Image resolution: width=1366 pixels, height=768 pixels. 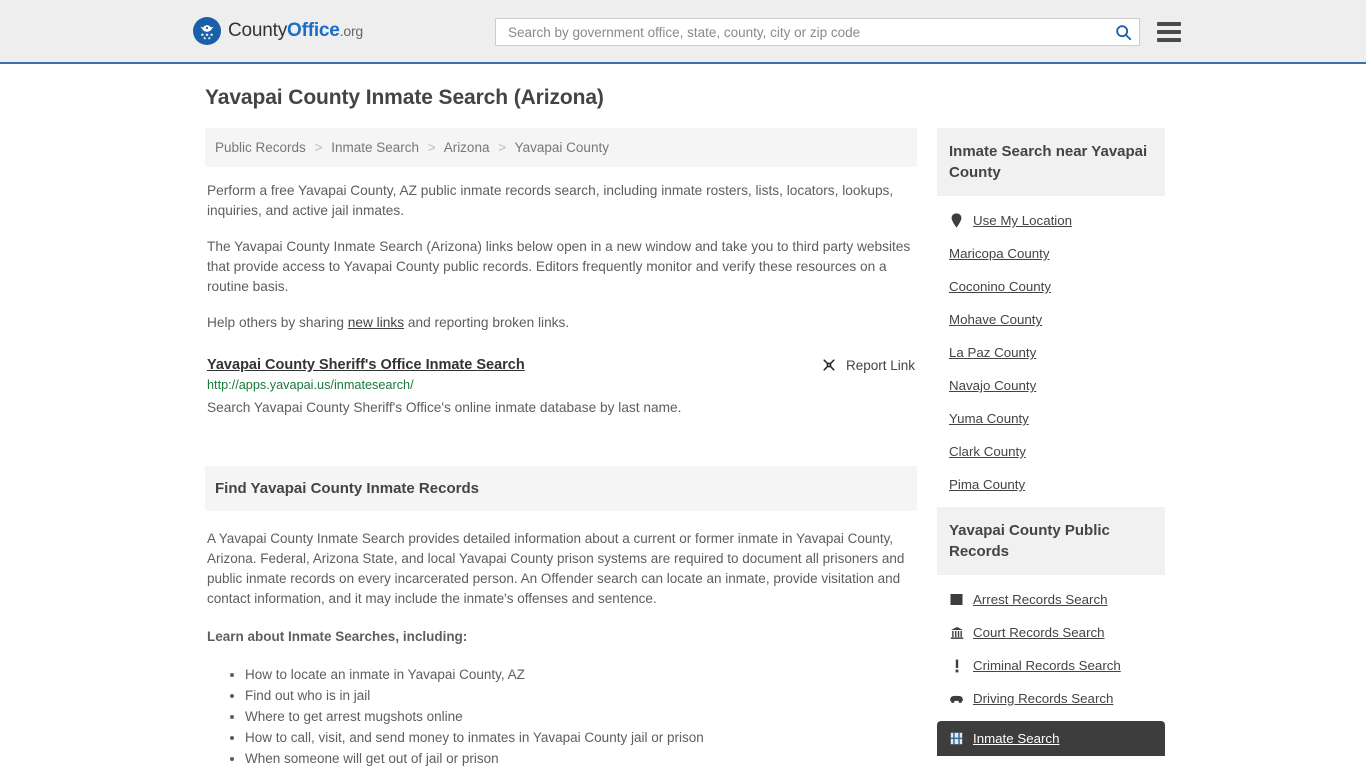 I want to click on criminal-records-search-link: Criminal Records Search, so click(x=1047, y=665).